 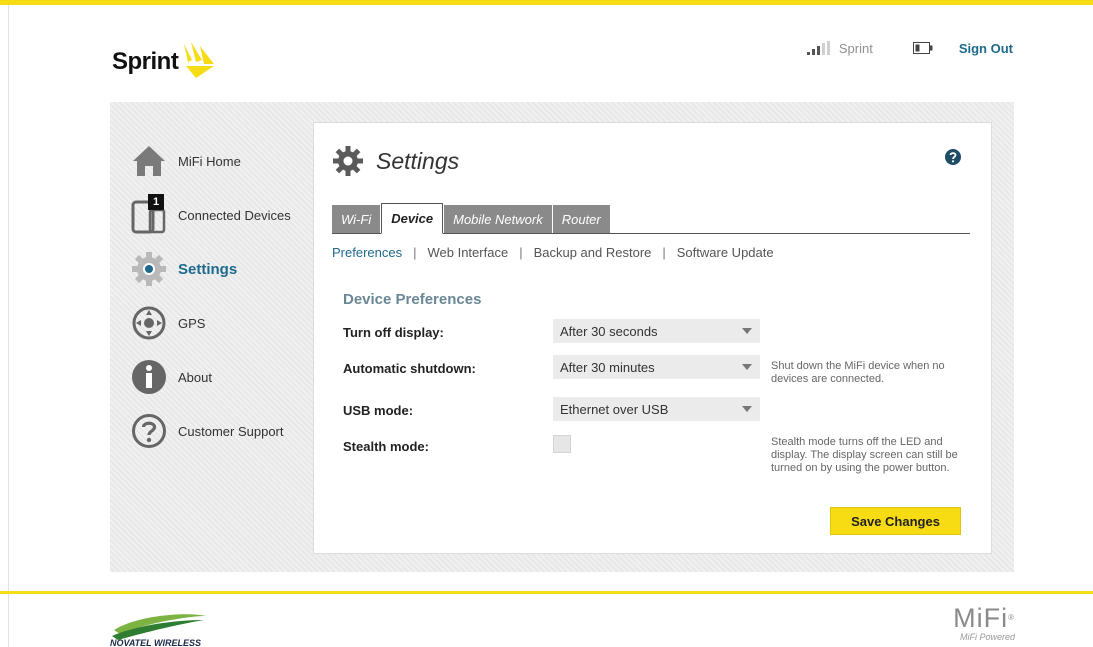 What do you see at coordinates (412, 299) in the screenshot?
I see `section-title: Device Preferences` at bounding box center [412, 299].